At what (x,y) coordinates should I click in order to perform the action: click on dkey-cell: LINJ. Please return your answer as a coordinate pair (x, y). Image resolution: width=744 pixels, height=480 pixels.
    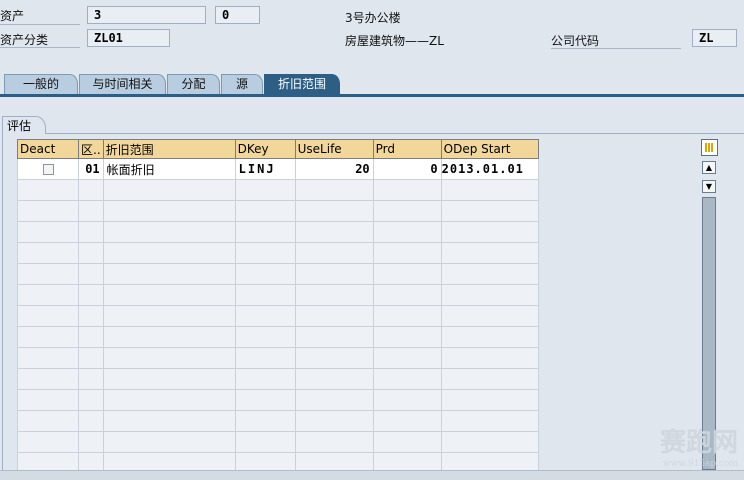
    Looking at the image, I should click on (265, 169).